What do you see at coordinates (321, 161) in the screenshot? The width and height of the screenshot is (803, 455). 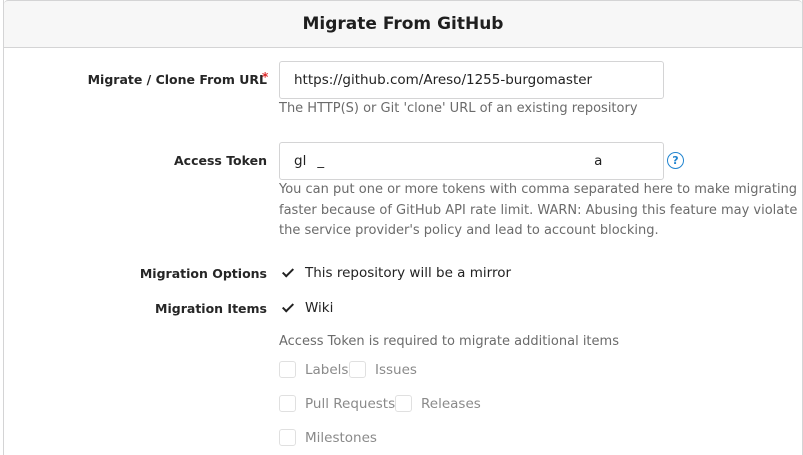 I see `access-token-value-mid: _` at bounding box center [321, 161].